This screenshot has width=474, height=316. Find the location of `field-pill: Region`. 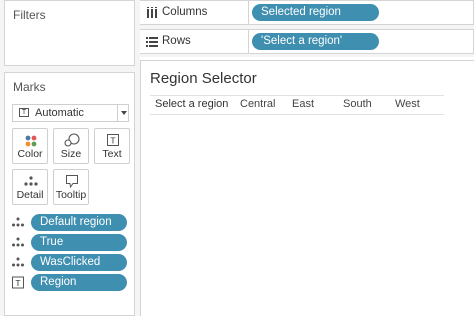

field-pill: Region is located at coordinates (79, 282).